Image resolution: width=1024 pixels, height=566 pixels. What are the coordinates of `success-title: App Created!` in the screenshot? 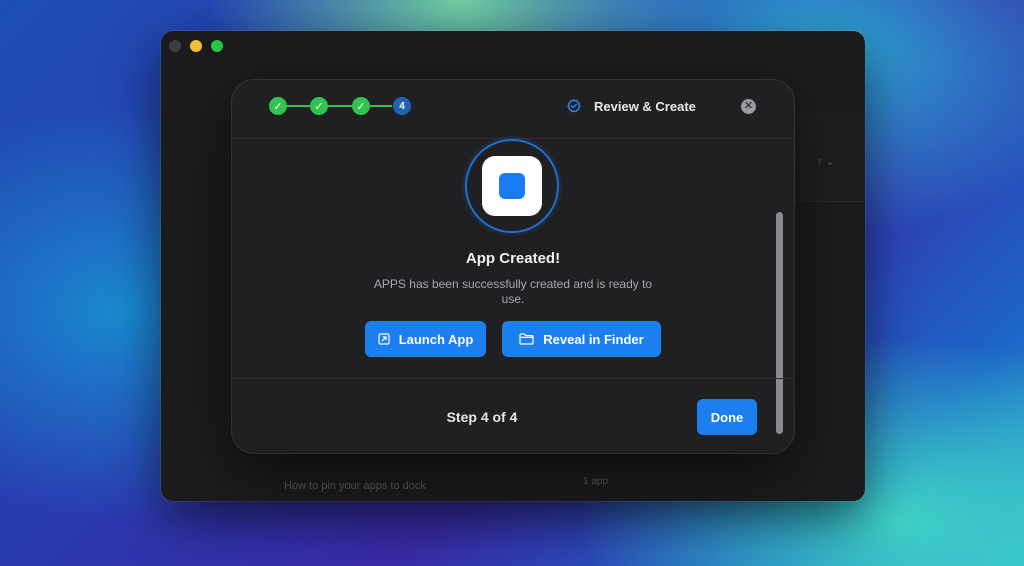 It's located at (513, 258).